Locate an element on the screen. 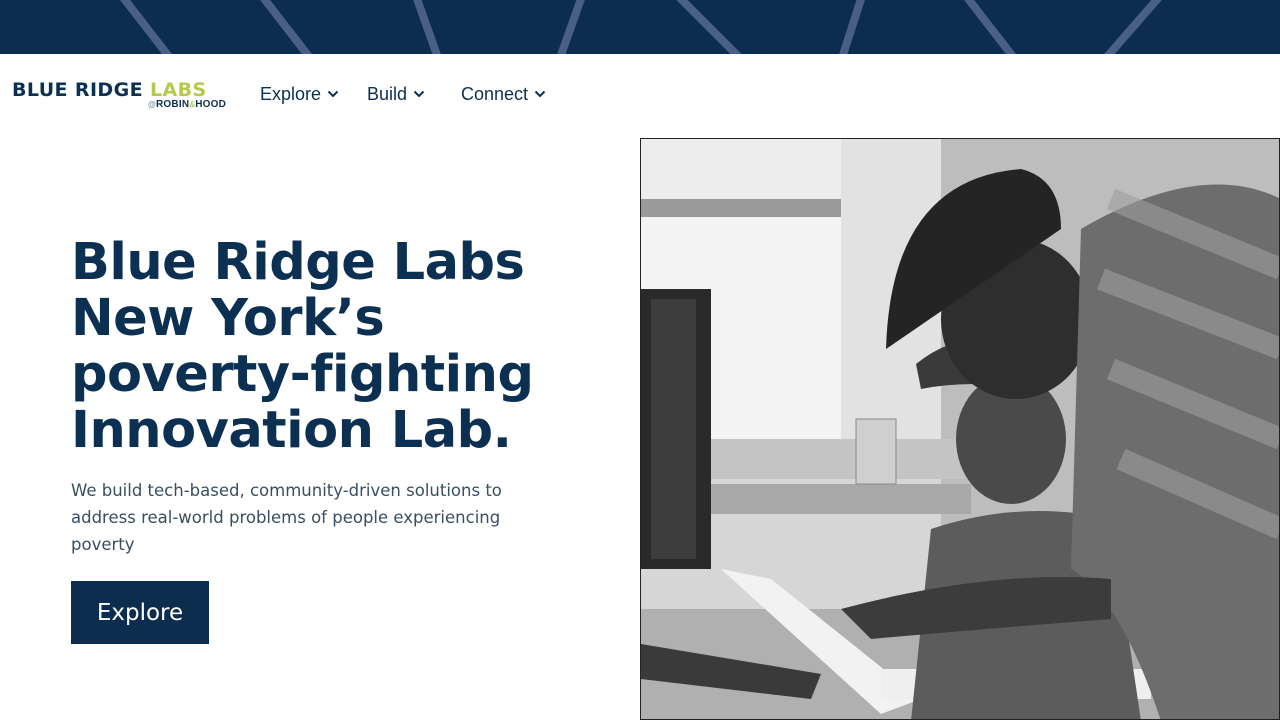  top-banner is located at coordinates (640, 27).